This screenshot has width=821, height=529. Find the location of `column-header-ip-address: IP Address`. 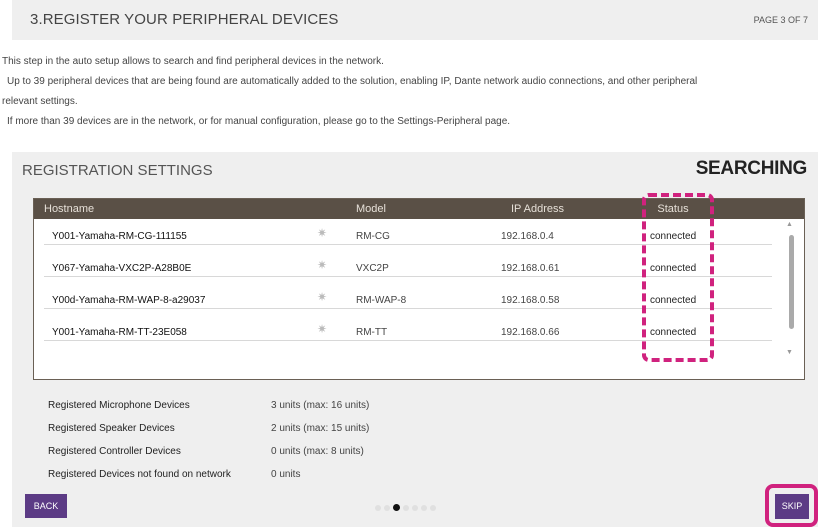

column-header-ip-address: IP Address is located at coordinates (537, 209).